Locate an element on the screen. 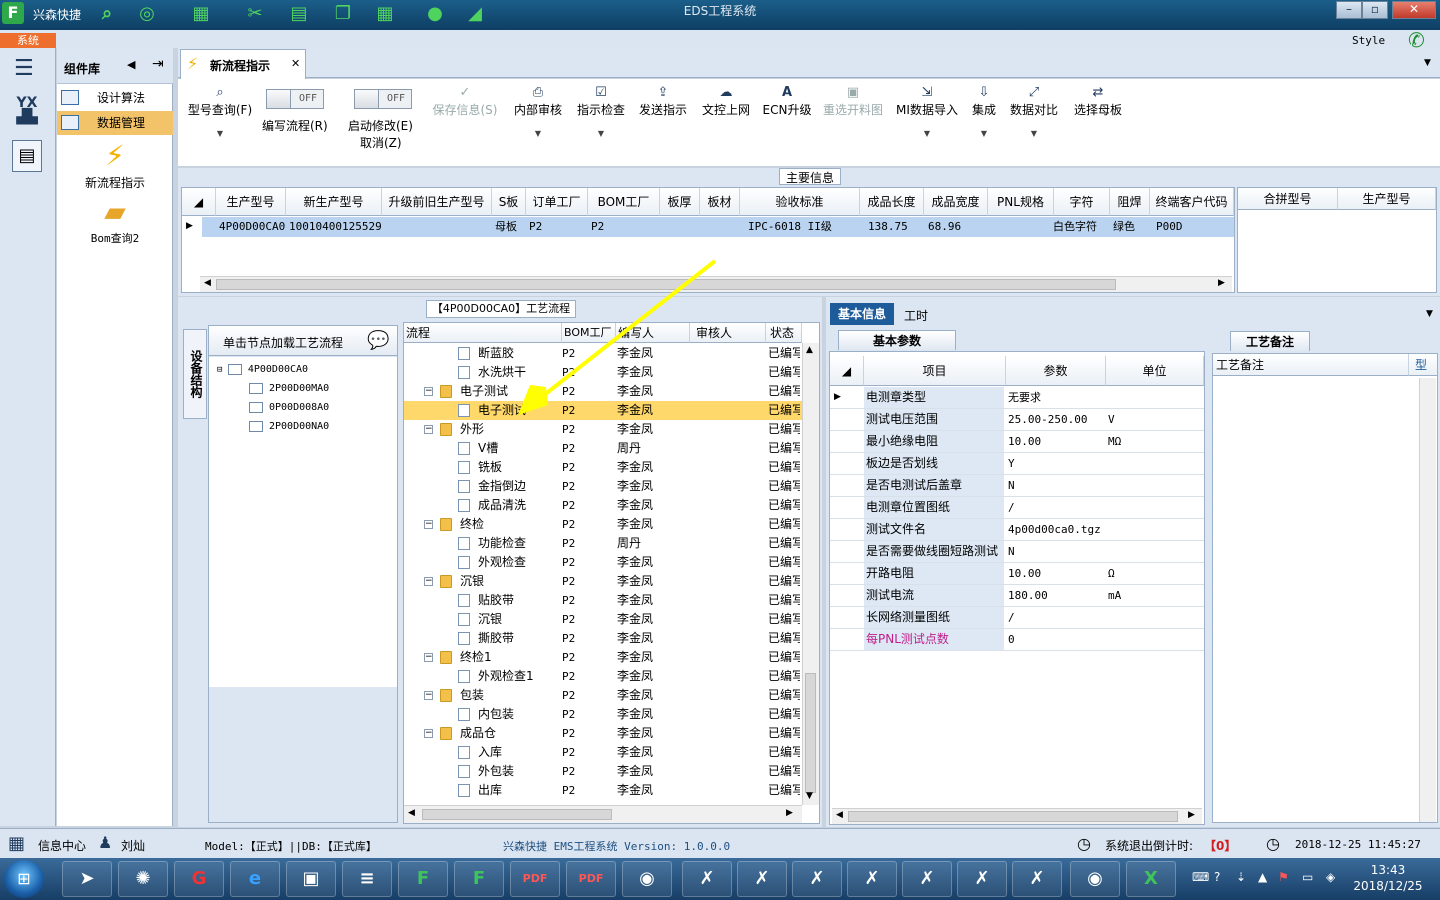  col-header: 生产型号 is located at coordinates (1387, 199).